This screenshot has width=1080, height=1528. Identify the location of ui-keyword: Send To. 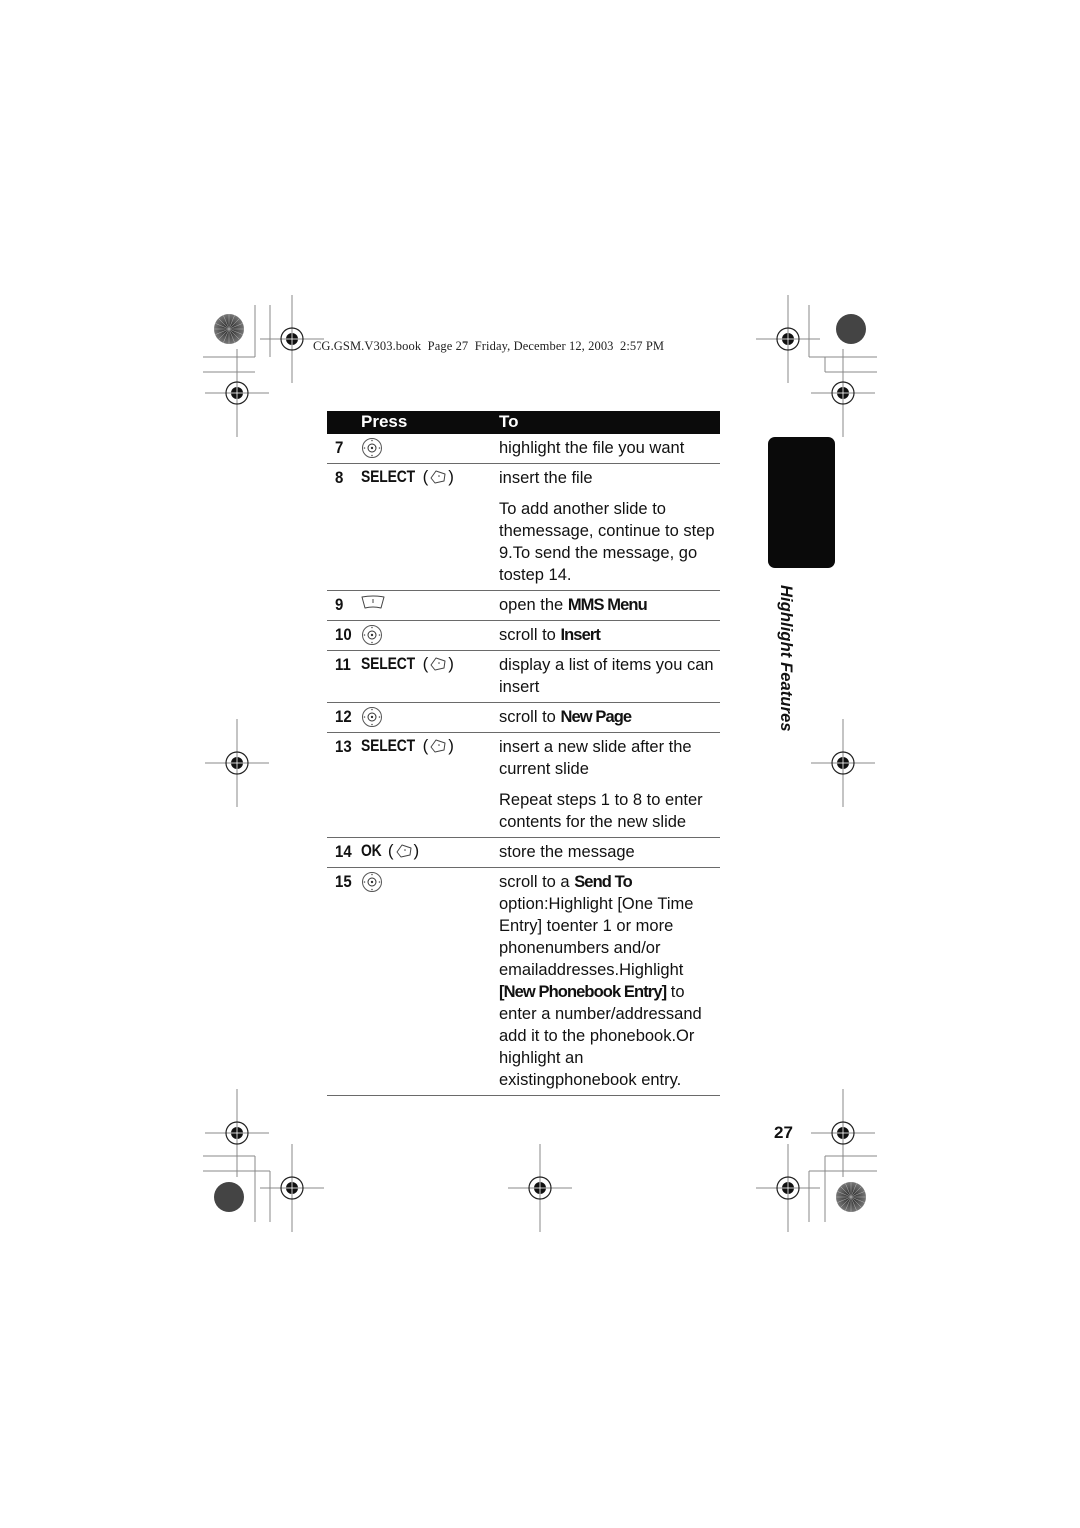
(603, 882).